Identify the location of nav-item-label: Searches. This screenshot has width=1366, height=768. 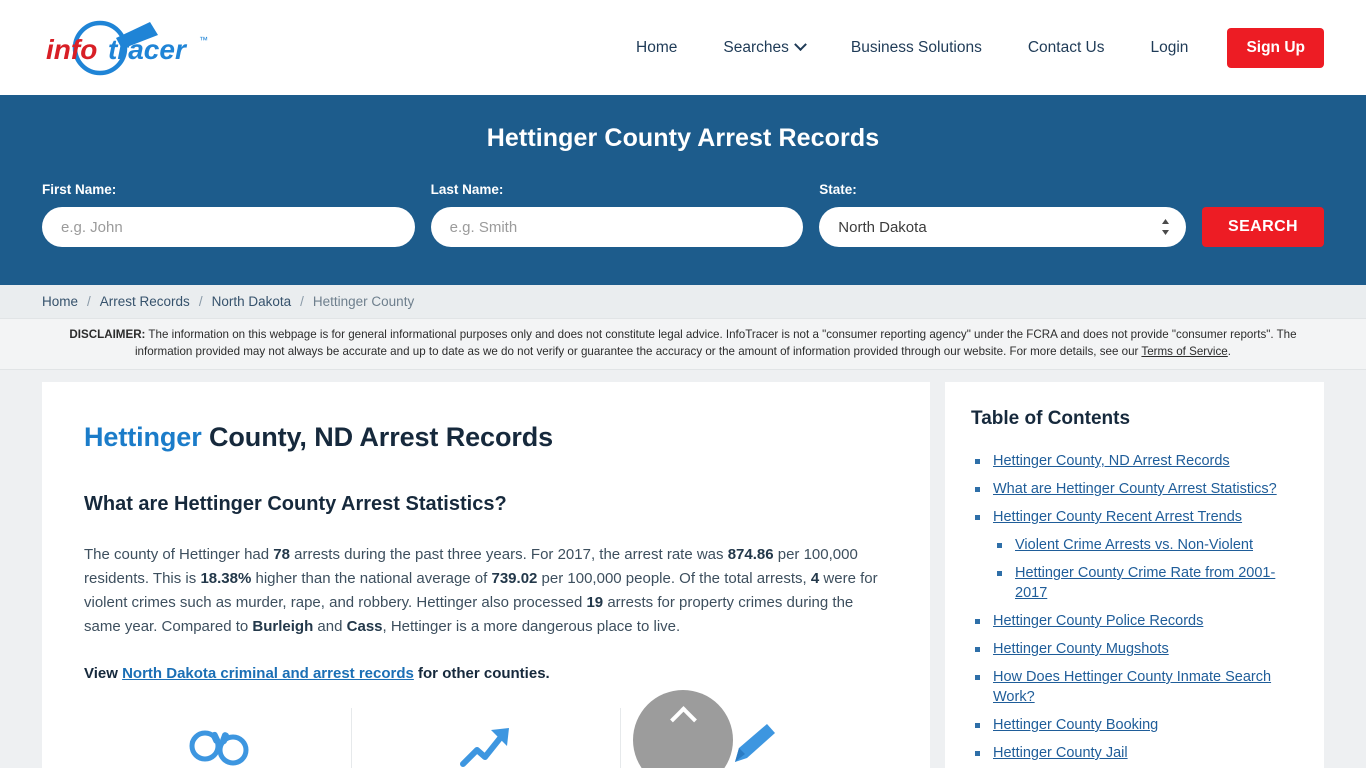
(756, 47).